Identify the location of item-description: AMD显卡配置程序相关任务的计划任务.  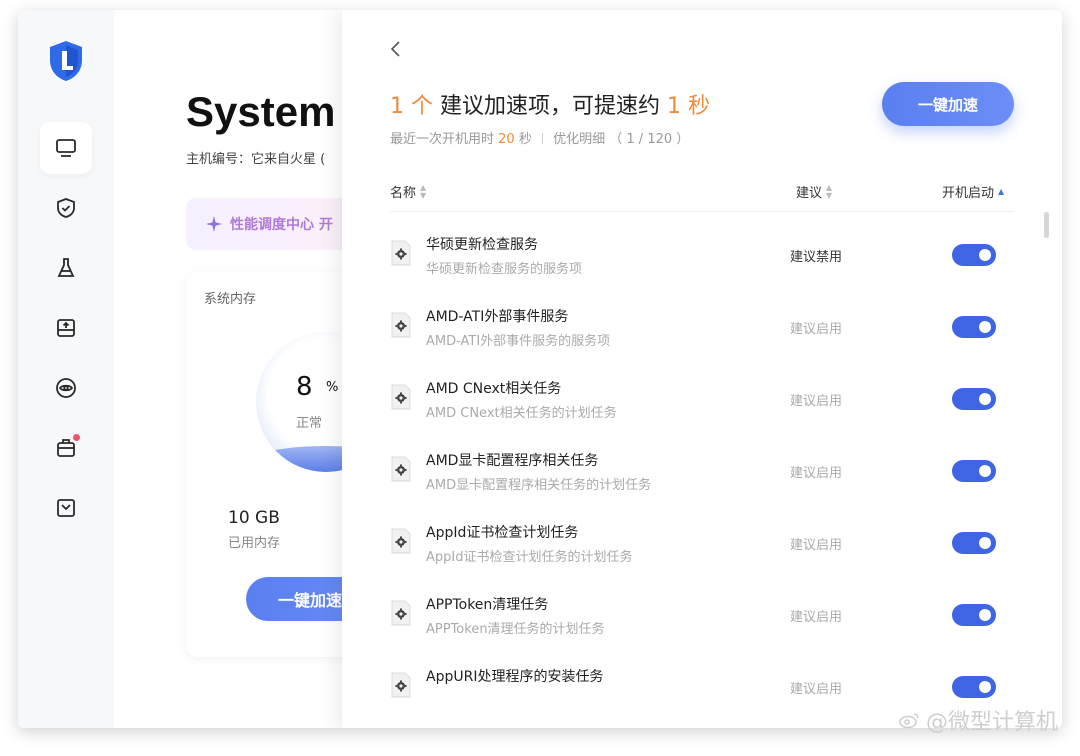
(539, 485).